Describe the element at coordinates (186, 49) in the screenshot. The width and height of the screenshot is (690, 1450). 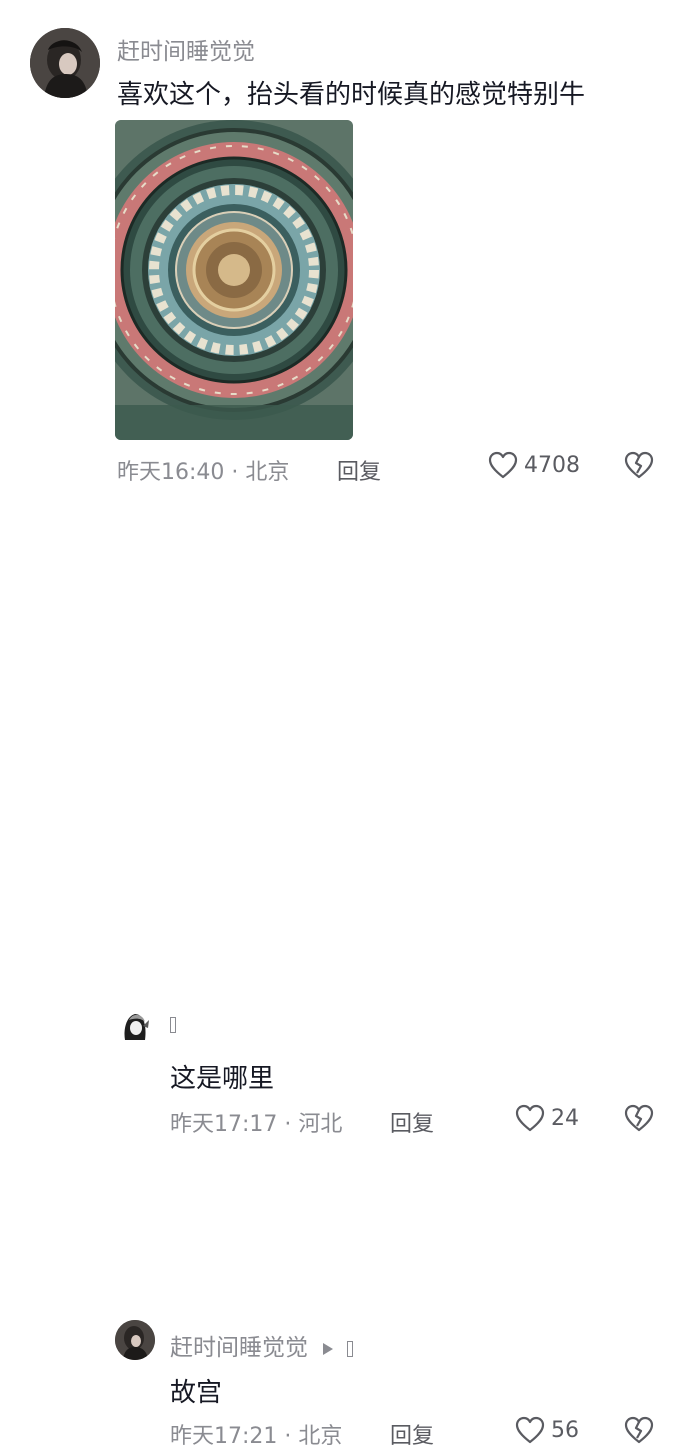
I see `comment-username: 赶时间睡觉觉` at that location.